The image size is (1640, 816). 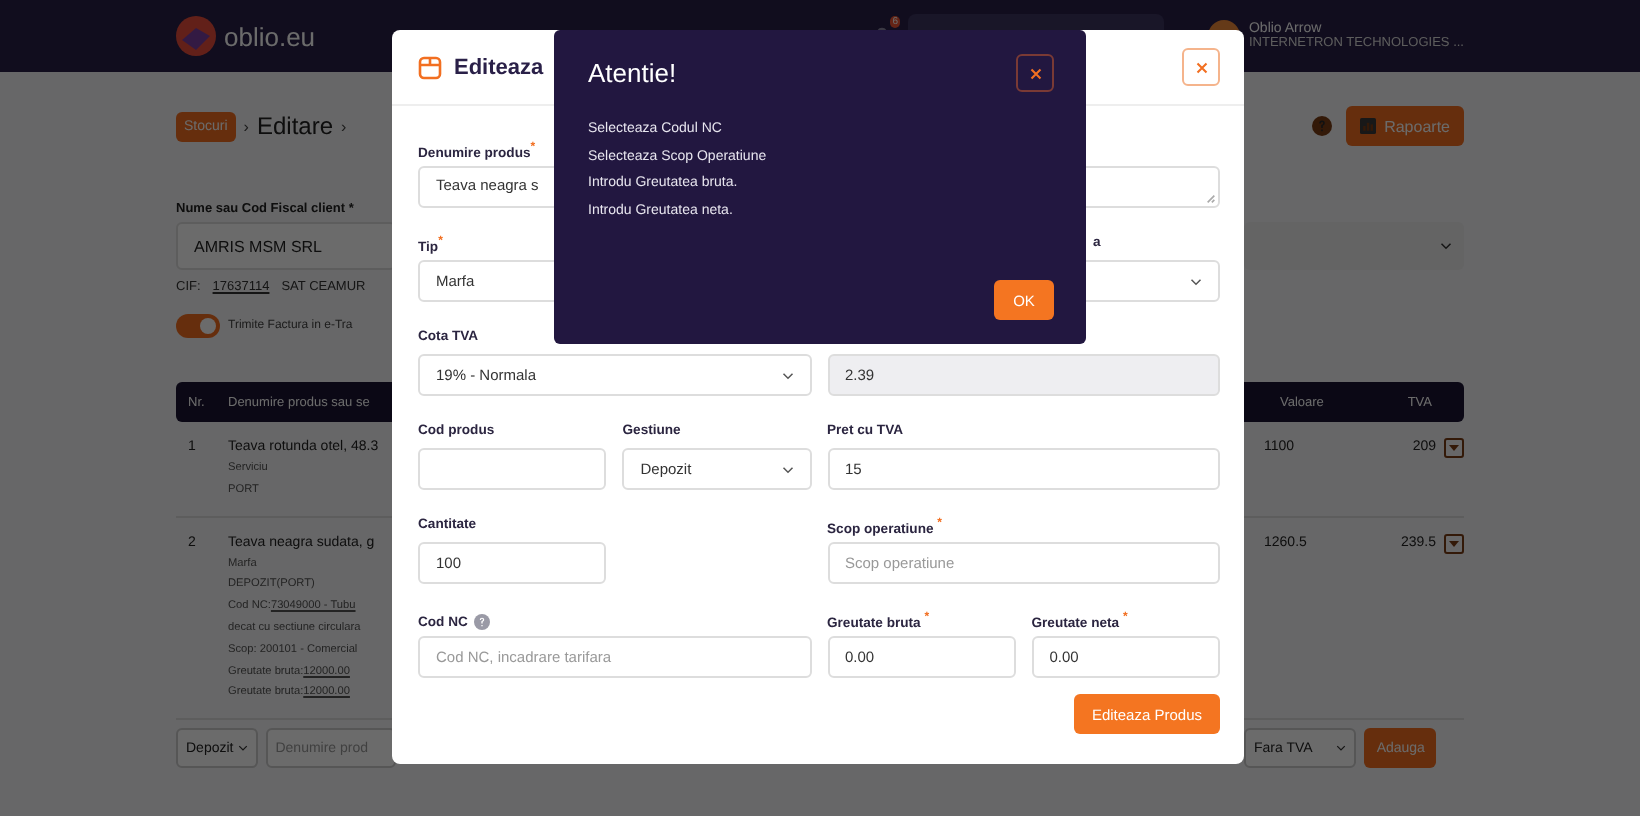 What do you see at coordinates (196, 36) in the screenshot?
I see `logo-icon` at bounding box center [196, 36].